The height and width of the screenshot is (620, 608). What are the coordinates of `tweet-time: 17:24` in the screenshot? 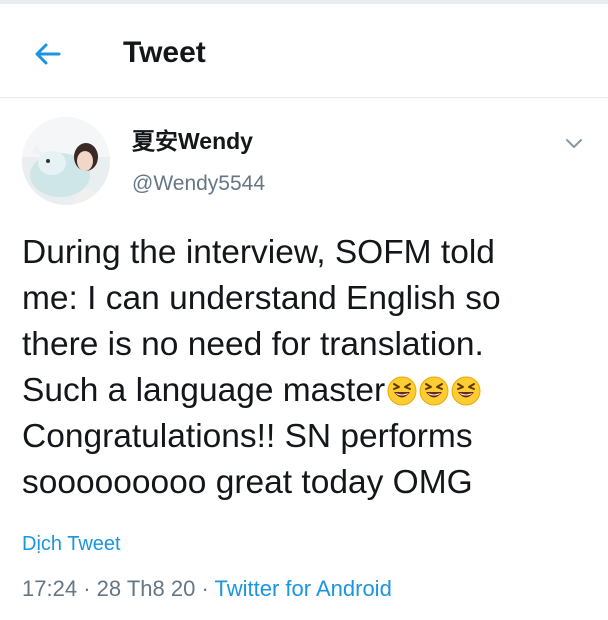 It's located at (50, 588).